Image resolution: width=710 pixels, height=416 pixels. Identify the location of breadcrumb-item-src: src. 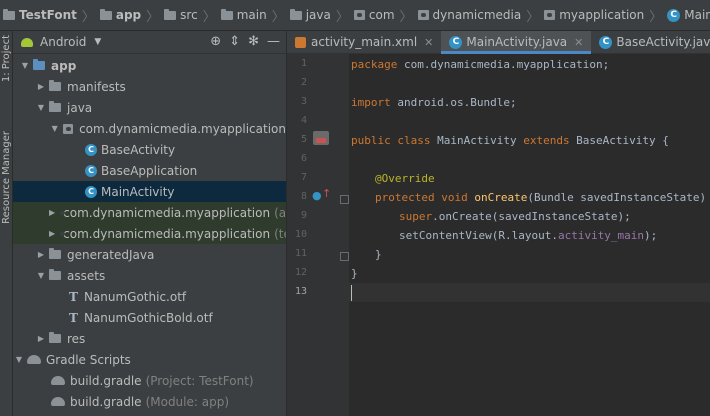
(181, 15).